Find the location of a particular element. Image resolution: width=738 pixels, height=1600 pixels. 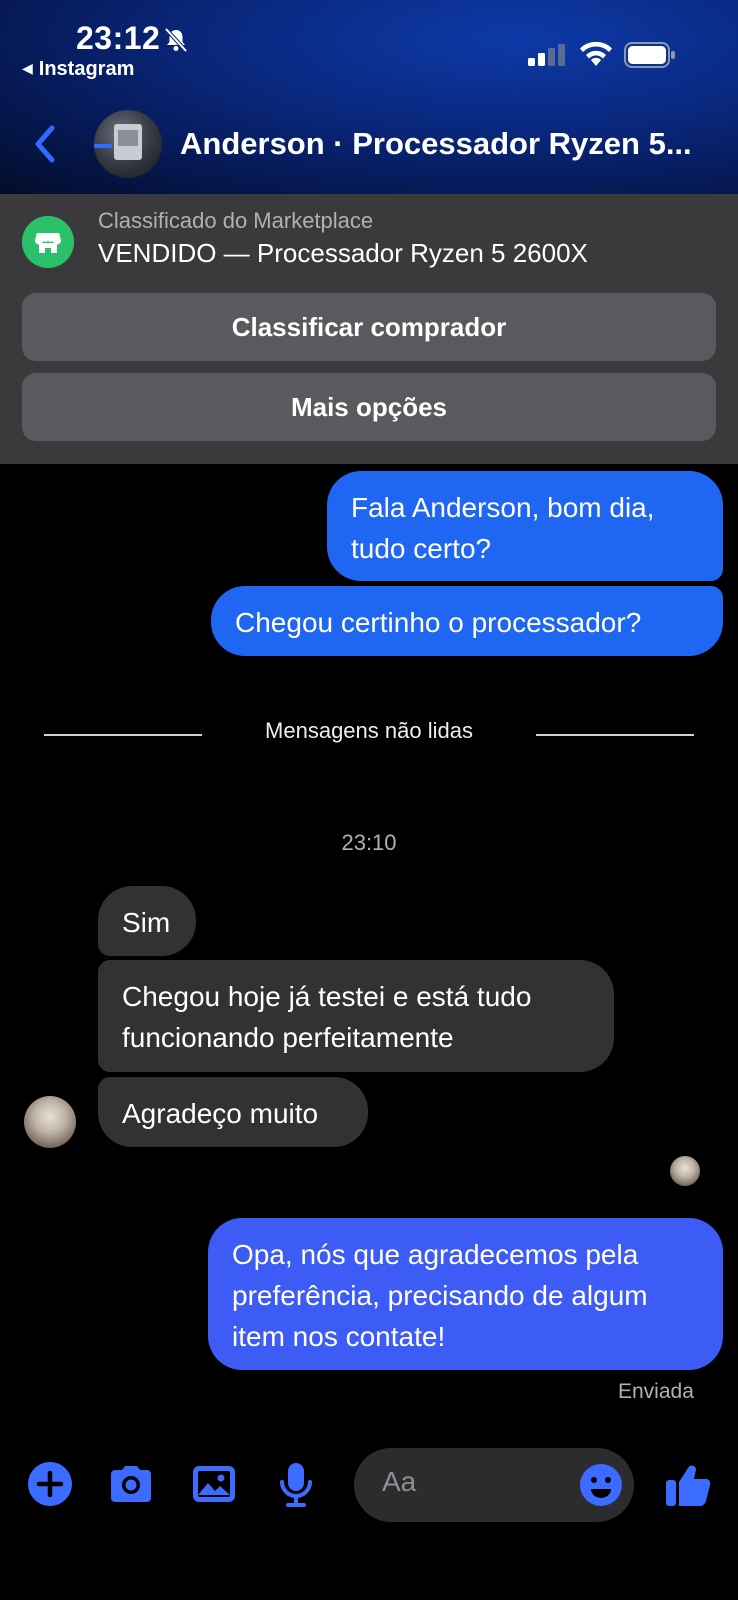

plus-icon is located at coordinates (50, 1484).